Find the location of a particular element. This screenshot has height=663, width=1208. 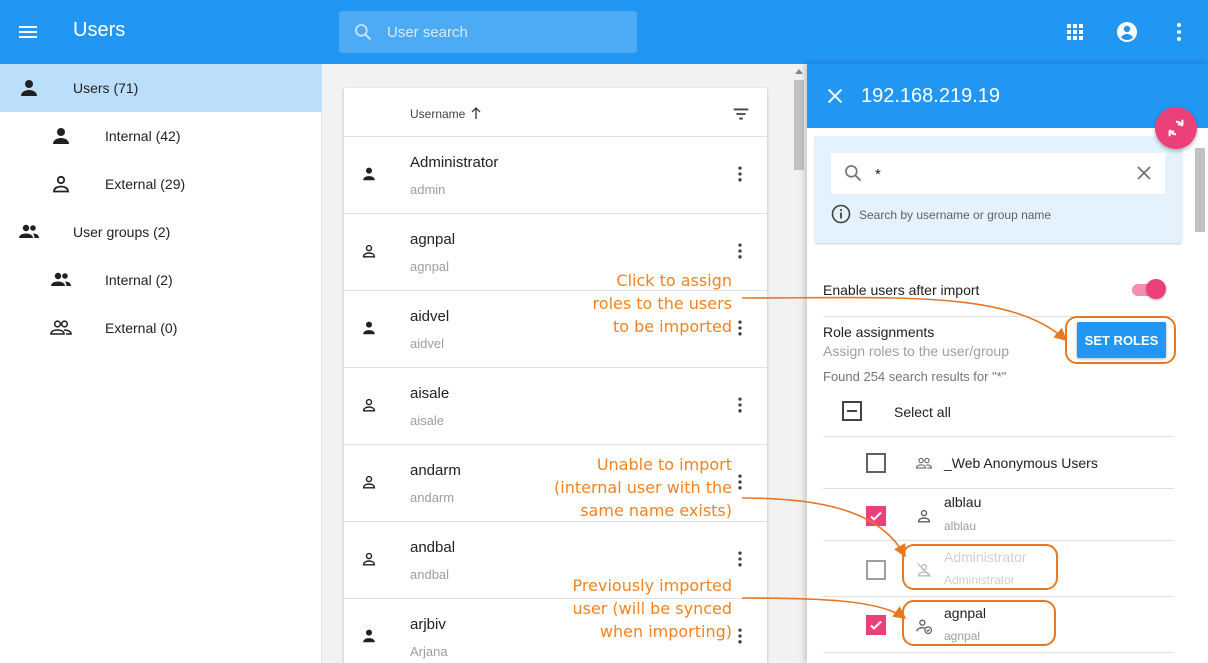

arrow-to-imported is located at coordinates (824, 608).